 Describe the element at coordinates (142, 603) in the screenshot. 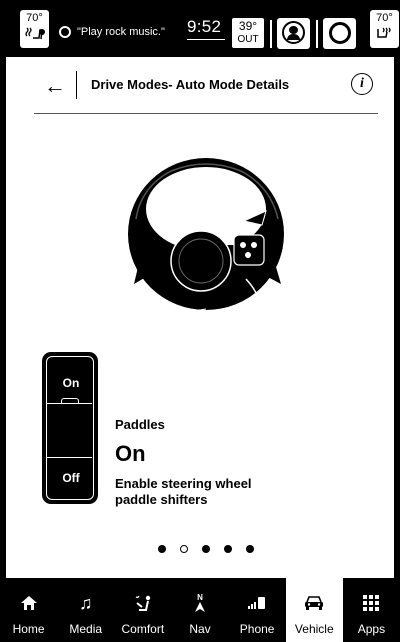

I see `comfort-seat-icon` at that location.